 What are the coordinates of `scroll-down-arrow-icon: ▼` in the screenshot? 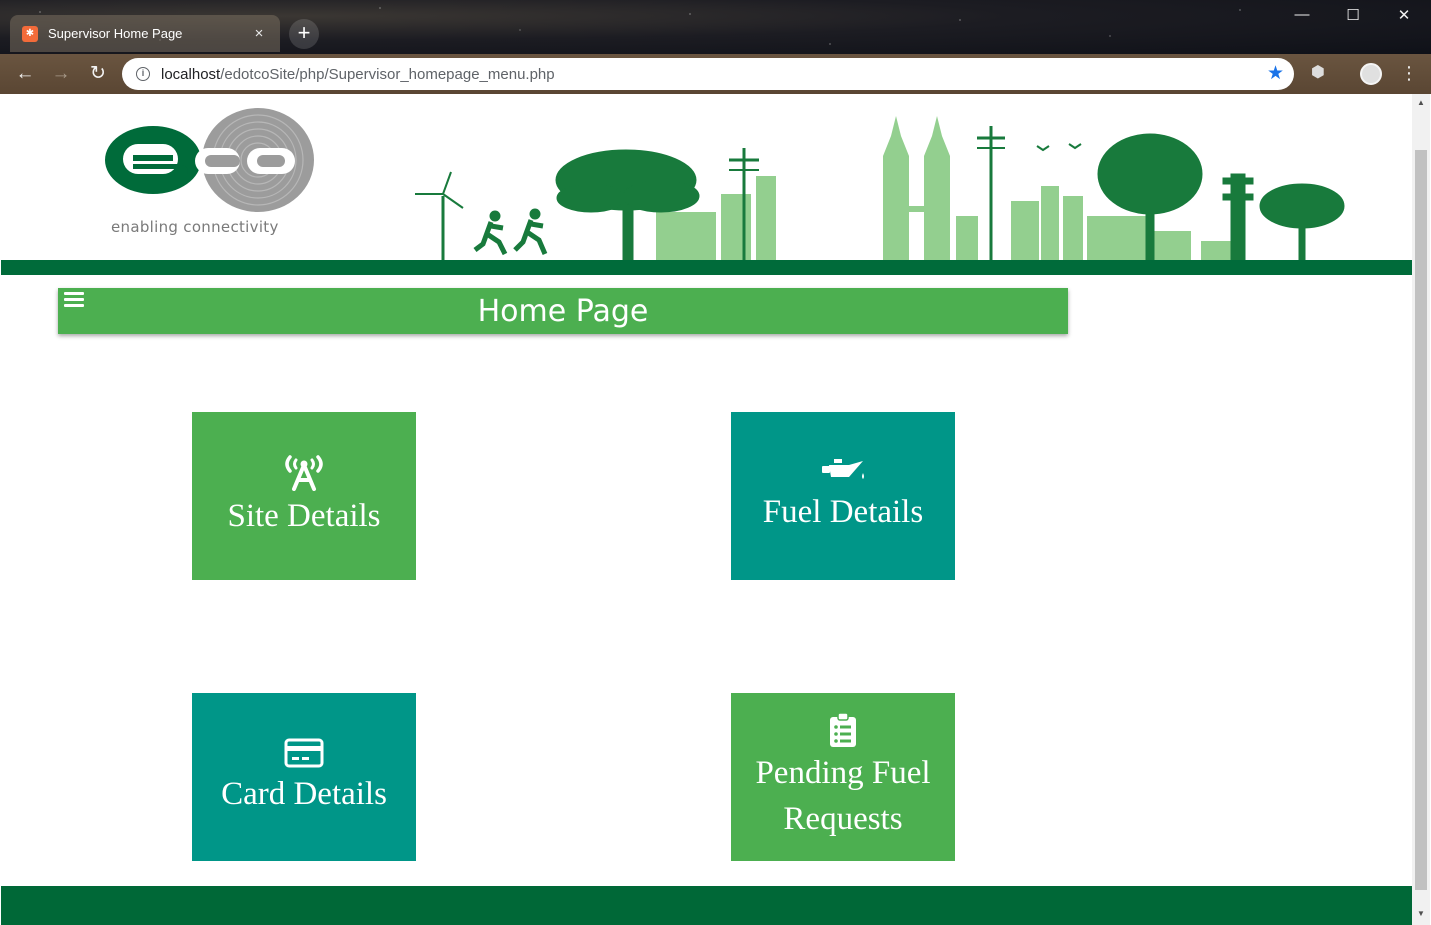 It's located at (1421, 913).